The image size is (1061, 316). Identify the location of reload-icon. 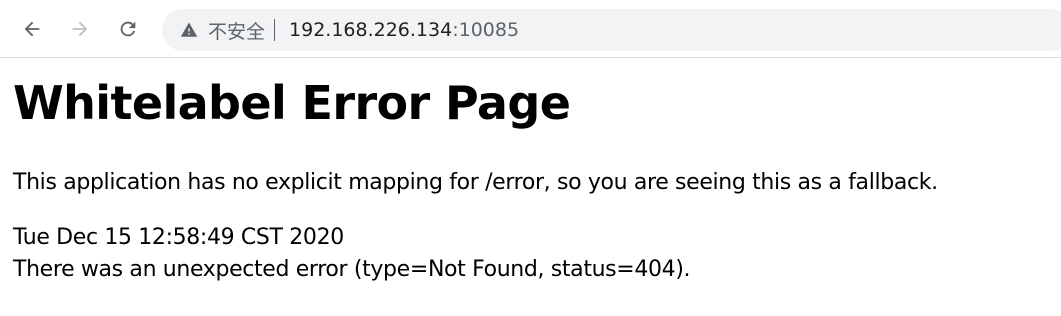
(128, 29).